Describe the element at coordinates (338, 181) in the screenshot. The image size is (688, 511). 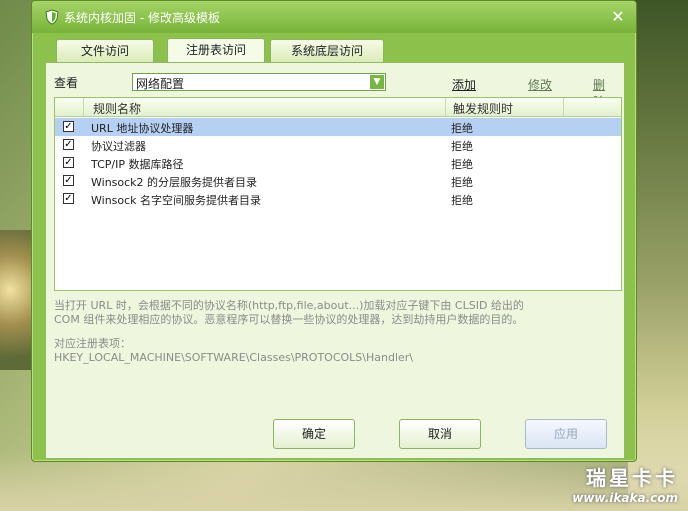
I see `table-row: ✓ Winsock2 的分层服务提供者目录 拒绝` at that location.